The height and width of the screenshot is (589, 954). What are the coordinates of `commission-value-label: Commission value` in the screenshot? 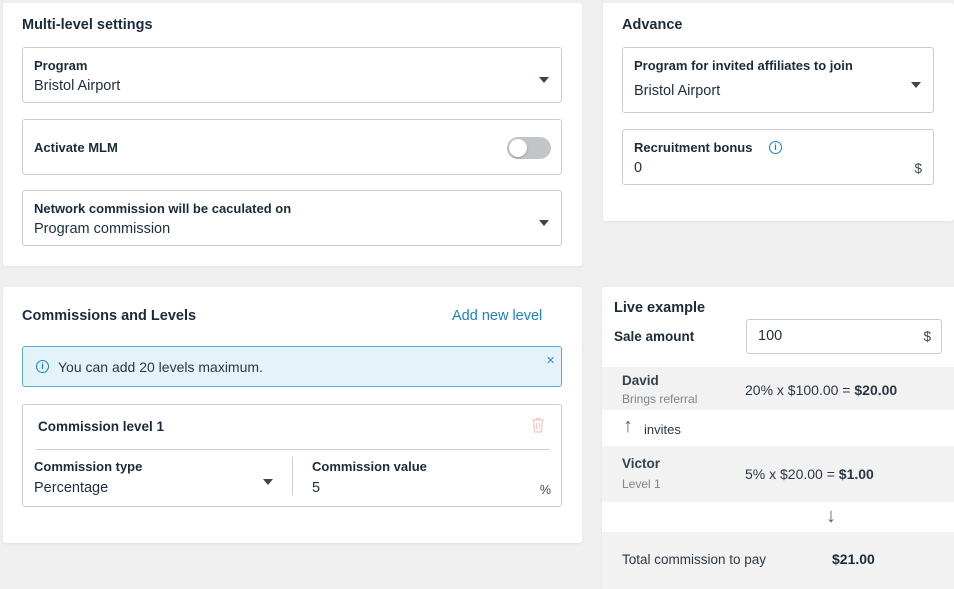 It's located at (369, 466).